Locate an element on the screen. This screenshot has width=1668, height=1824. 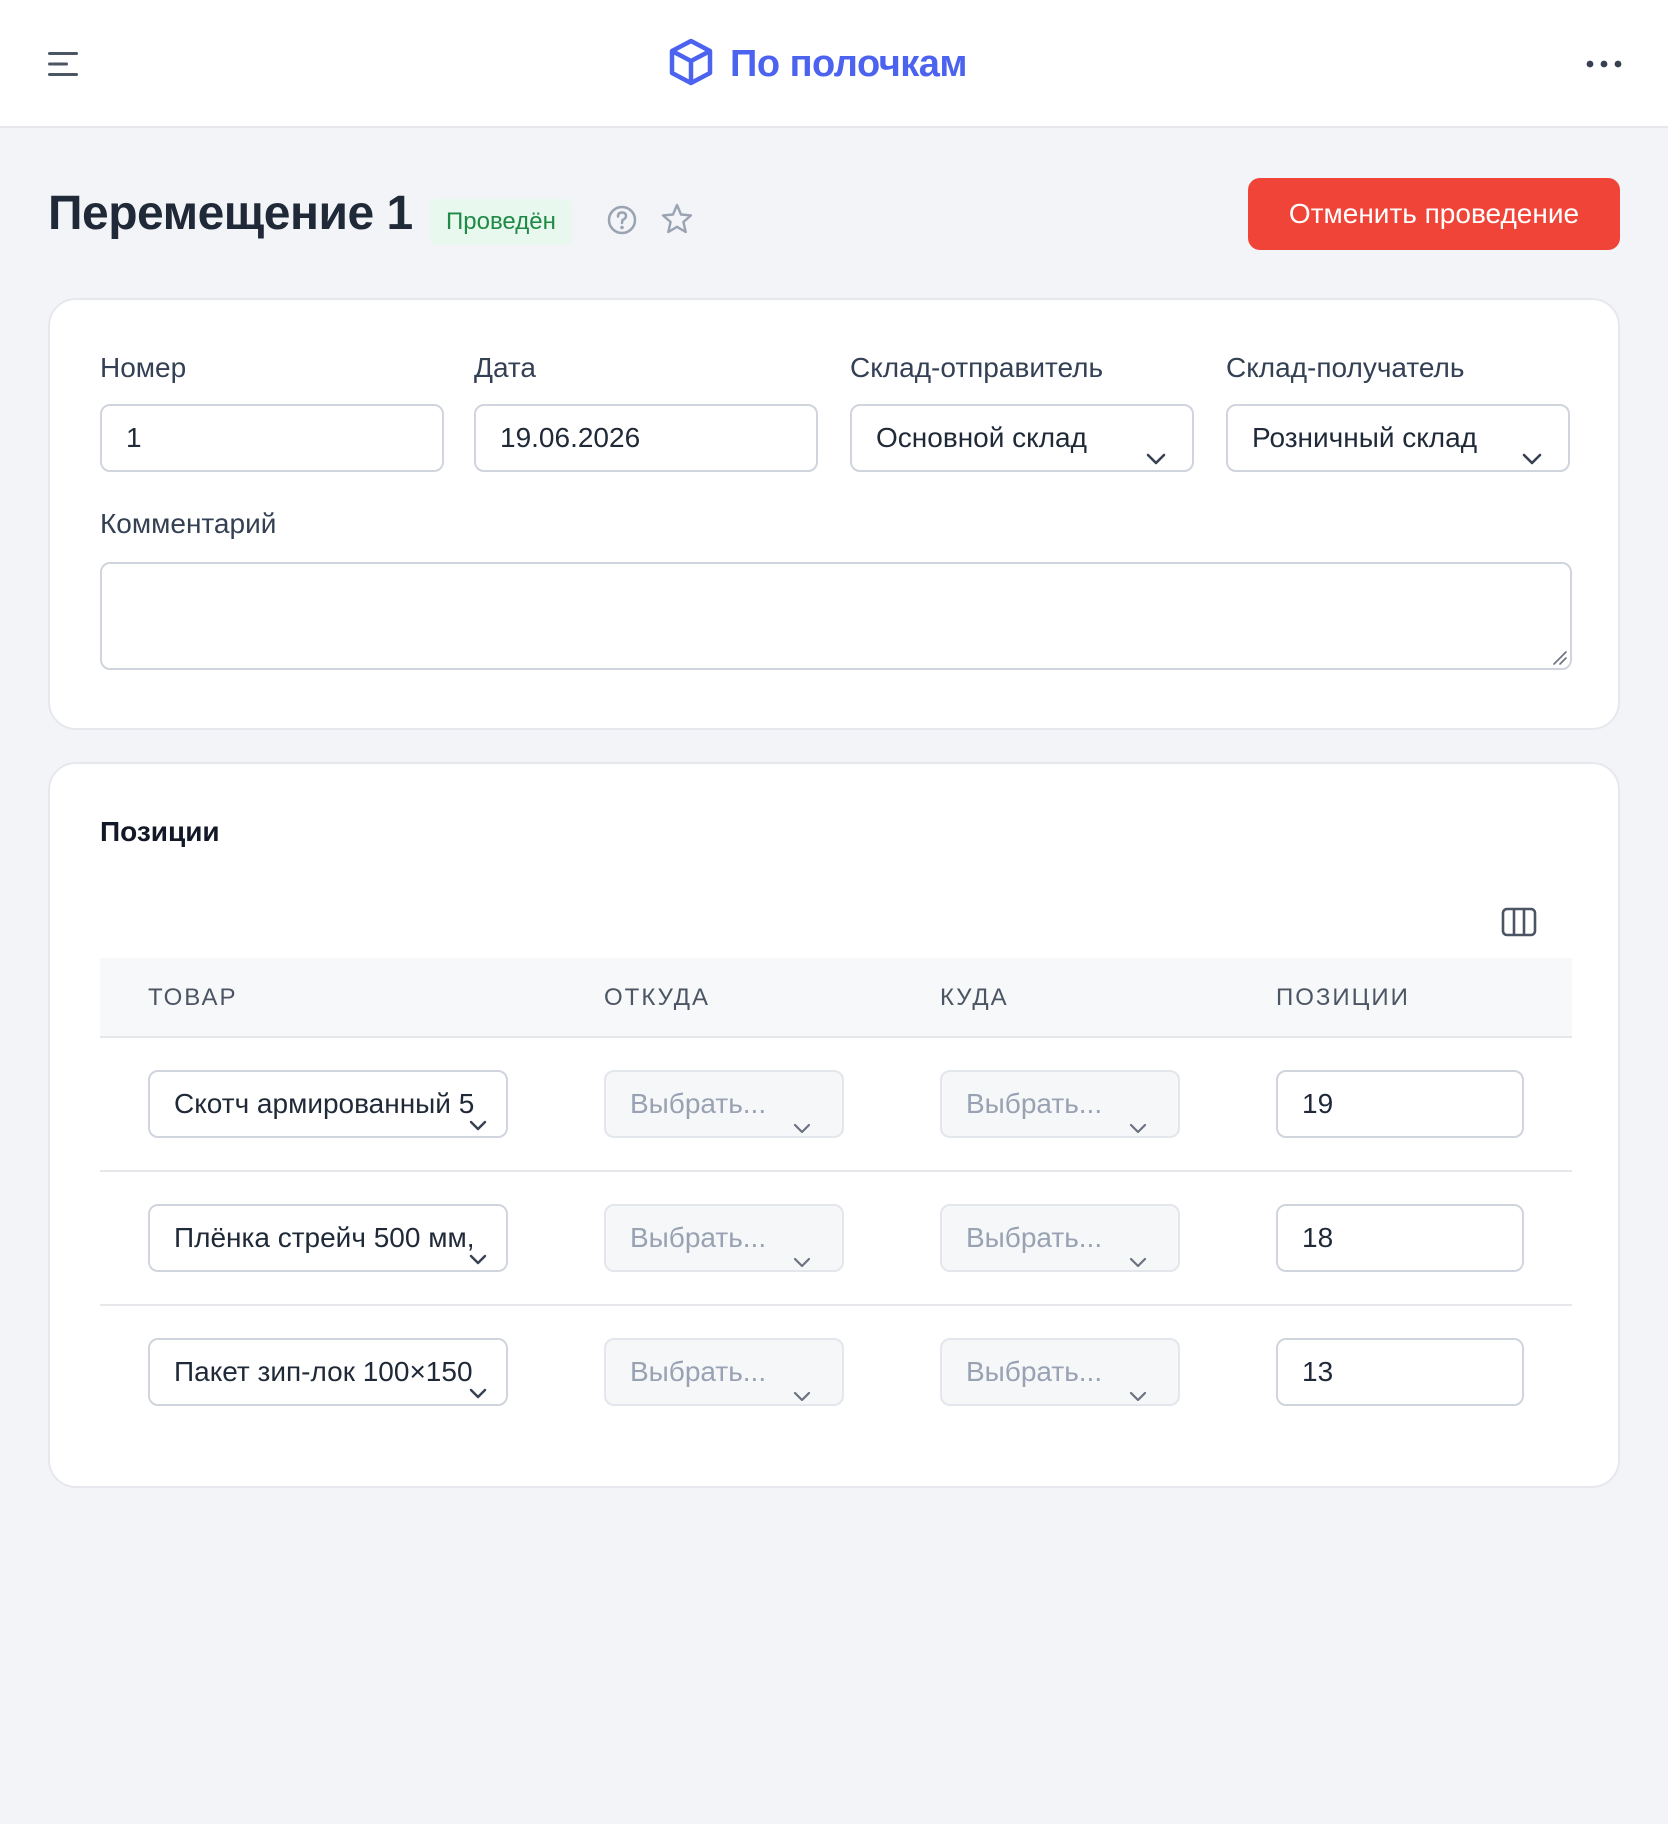
sender-warehouse-select: Основной склад is located at coordinates (1022, 438).